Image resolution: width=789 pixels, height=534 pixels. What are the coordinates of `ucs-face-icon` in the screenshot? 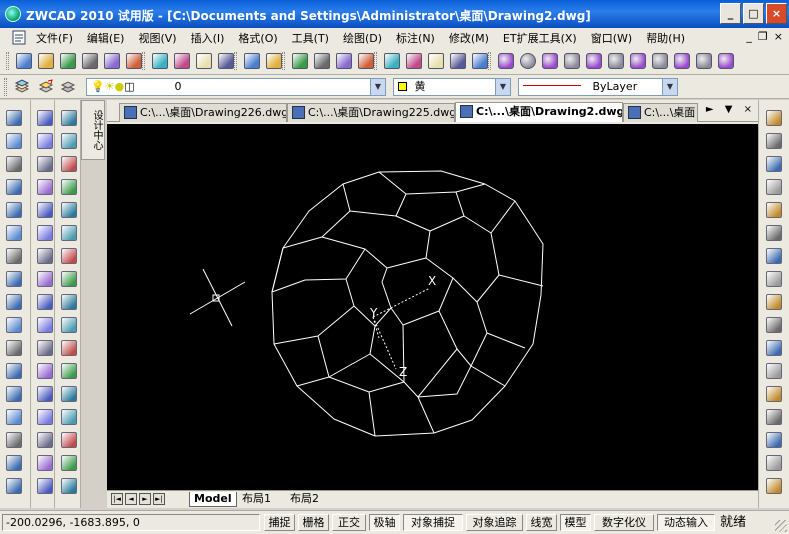 It's located at (69, 187).